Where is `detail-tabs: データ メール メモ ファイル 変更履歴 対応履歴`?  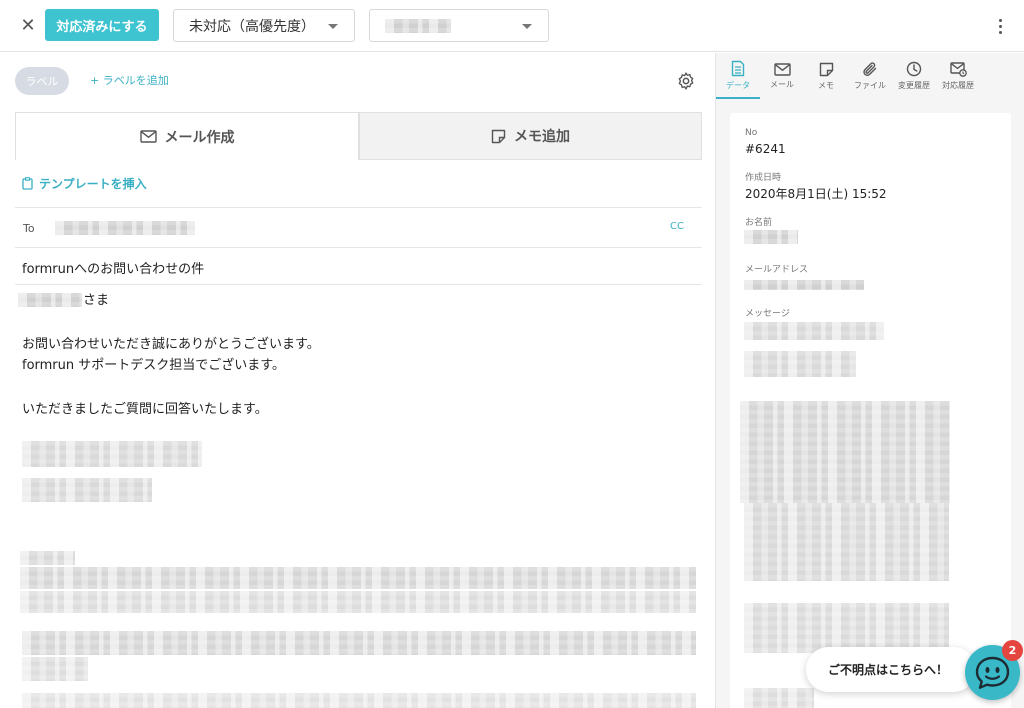
detail-tabs: データ メール メモ ファイル 変更履歴 対応履歴 is located at coordinates (870, 76).